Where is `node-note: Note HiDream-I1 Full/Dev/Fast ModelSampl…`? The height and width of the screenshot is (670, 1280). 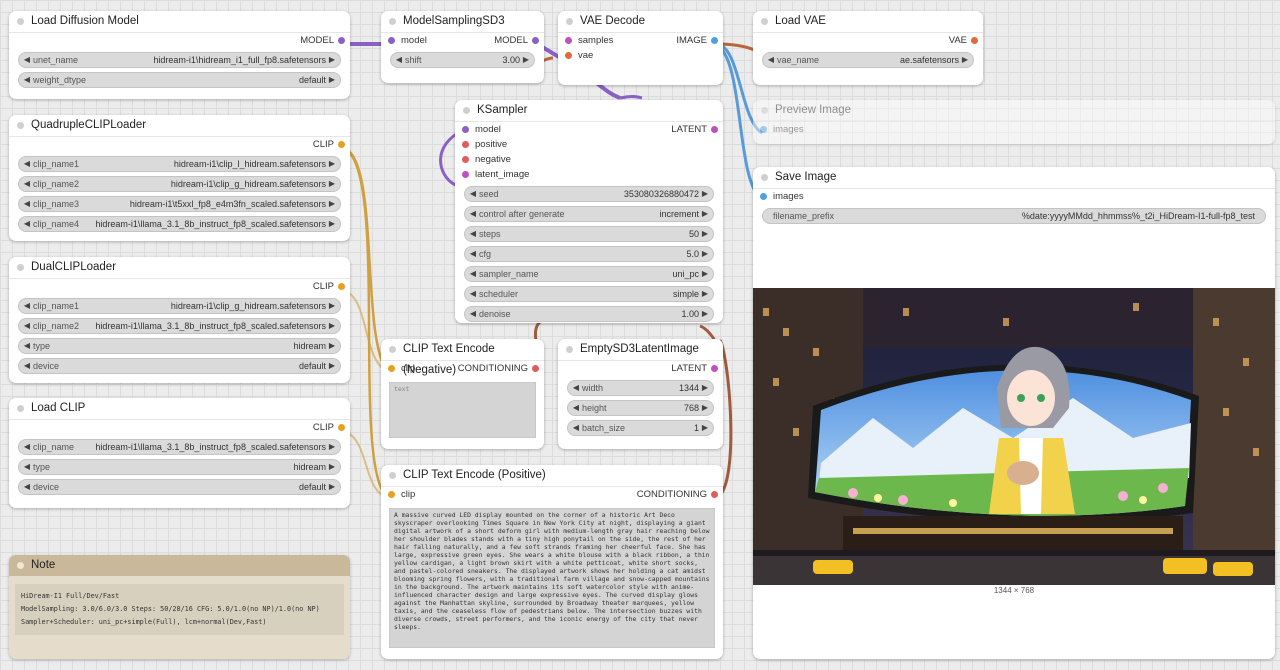 node-note: Note HiDream-I1 Full/Dev/Fast ModelSampl… is located at coordinates (179, 607).